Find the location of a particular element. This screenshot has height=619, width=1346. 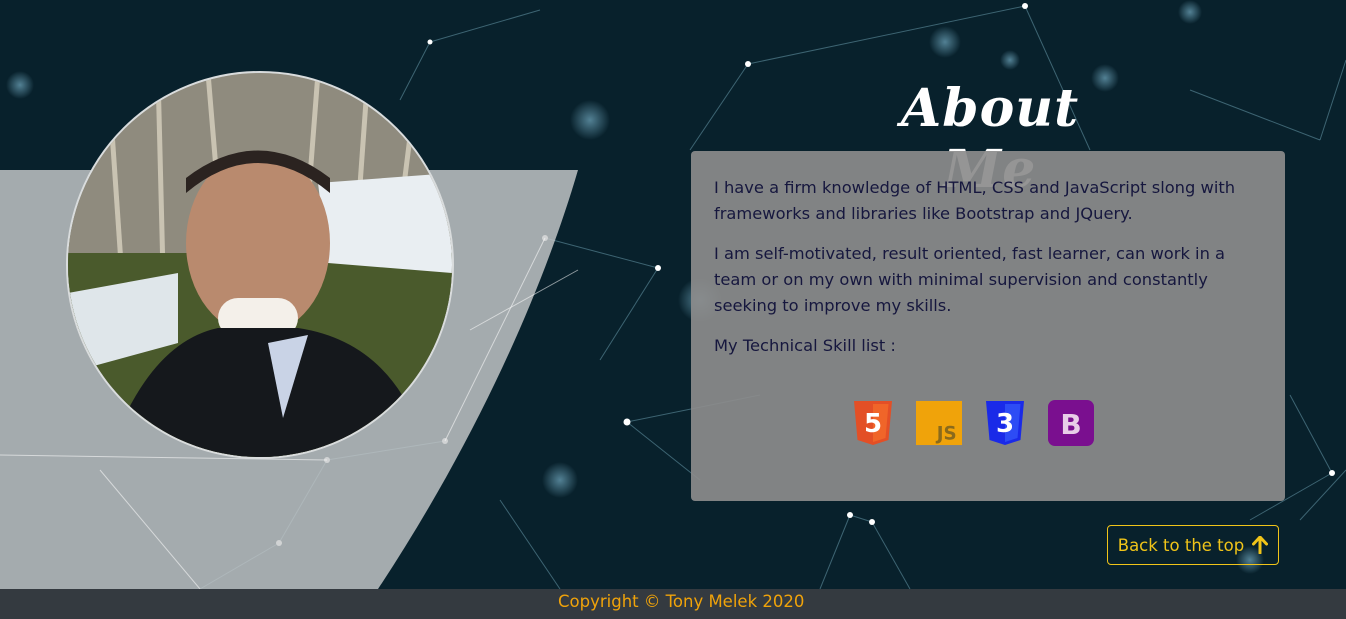

back-to-top-button: Back to the top is located at coordinates (1193, 545).